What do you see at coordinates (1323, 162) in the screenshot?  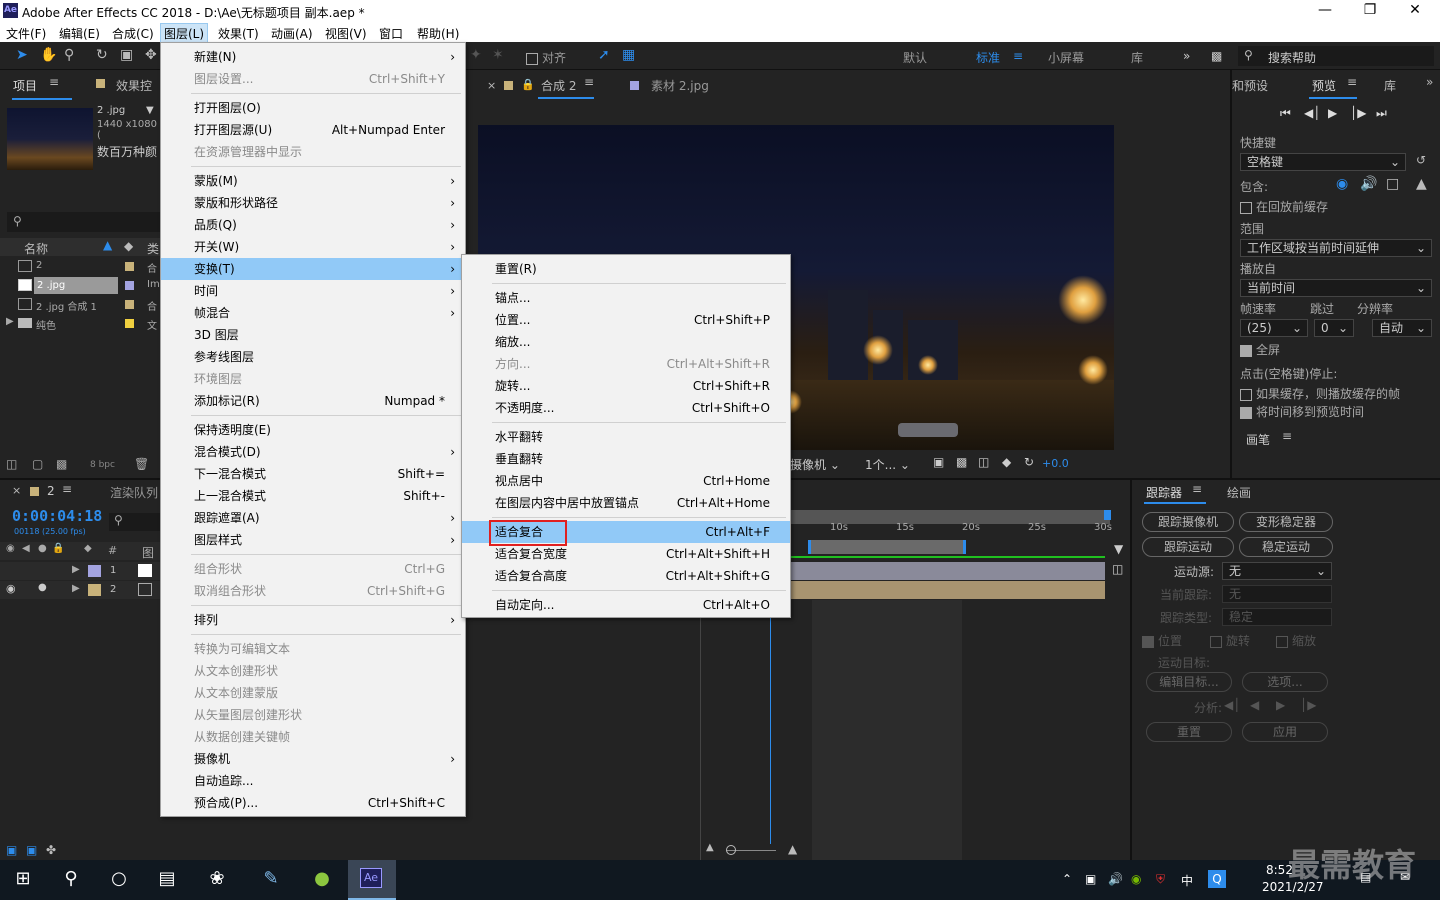 I see `shortcut-dropdown: 空格键 ⌄` at bounding box center [1323, 162].